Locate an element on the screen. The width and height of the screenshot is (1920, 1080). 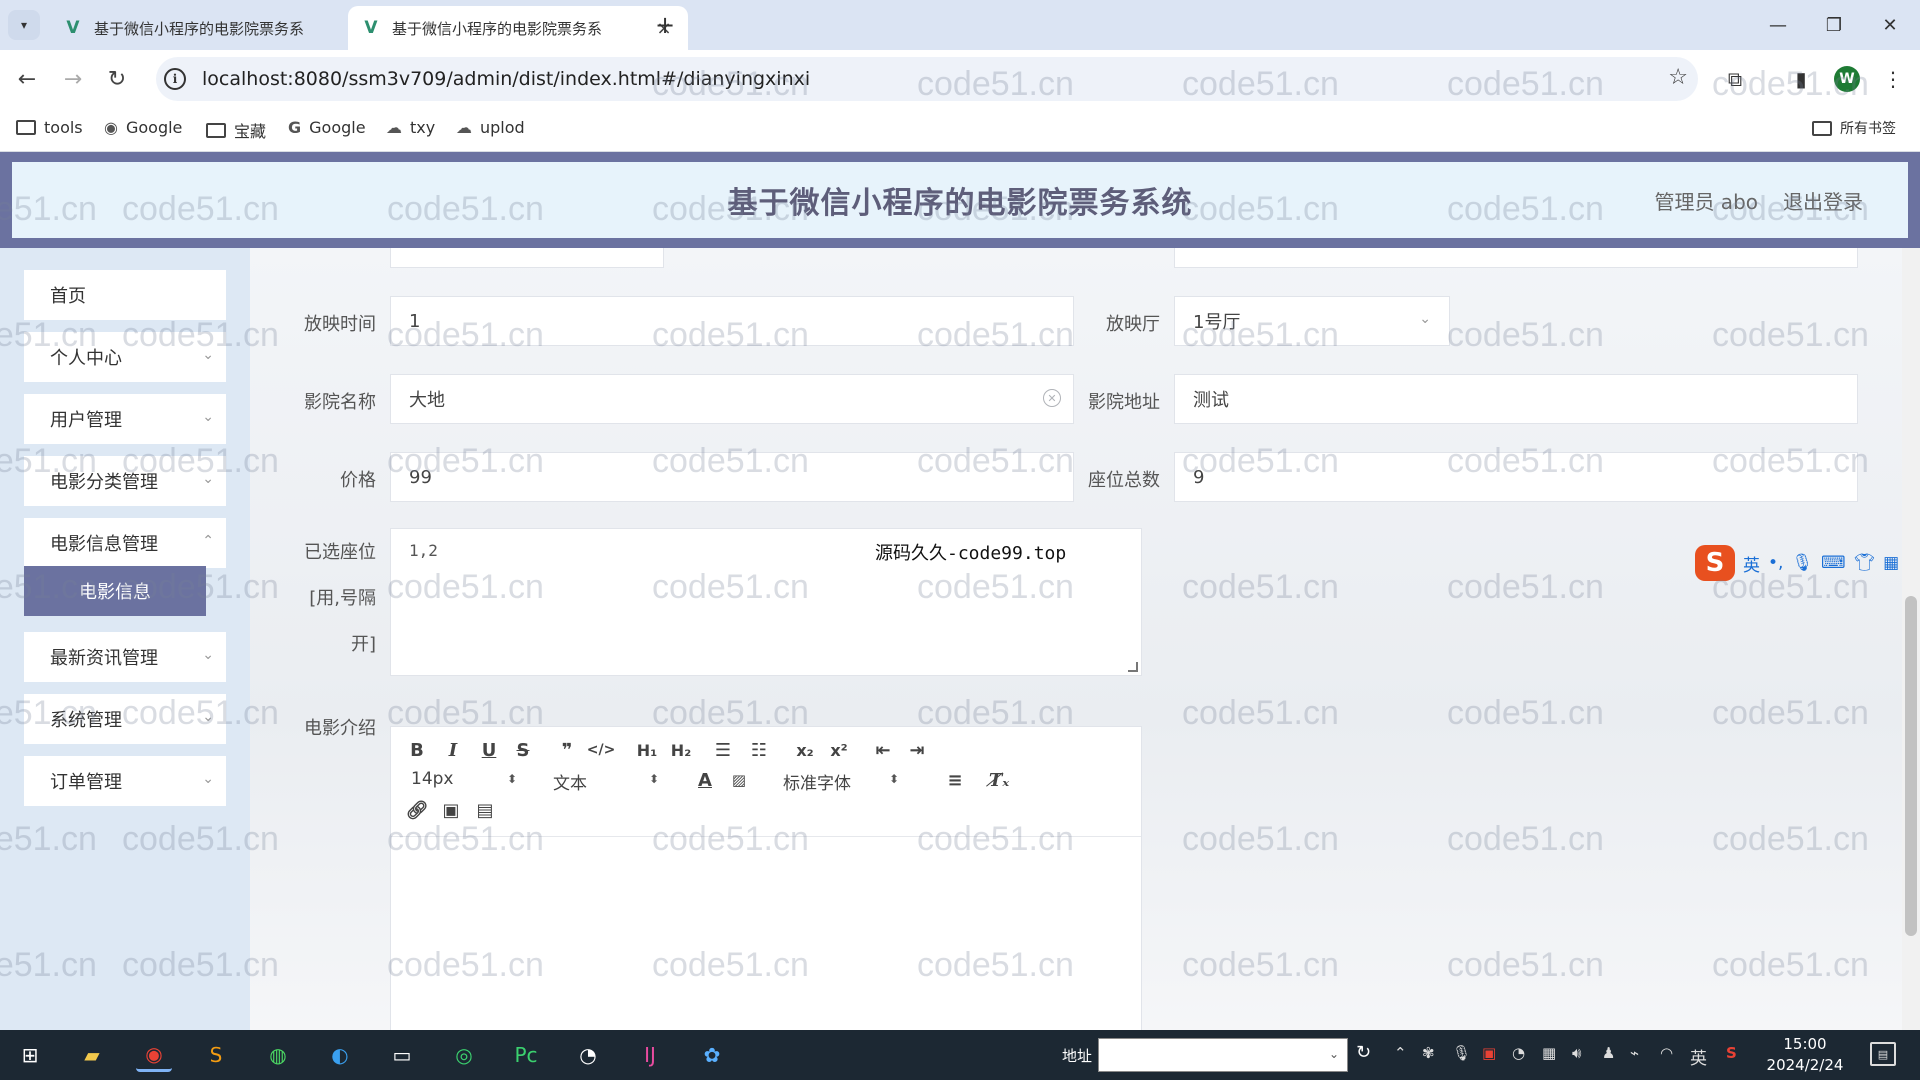
hall-select: 1号厅 ⌄ is located at coordinates (1312, 321).